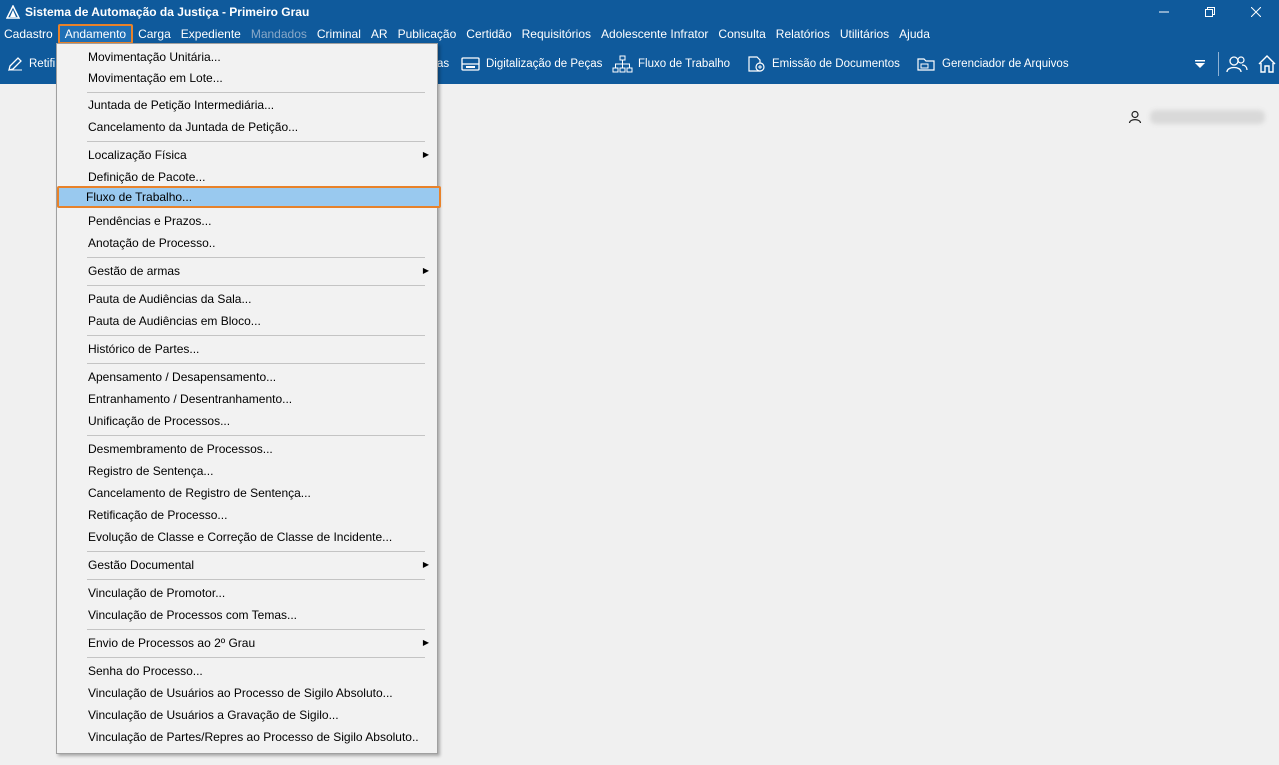 Image resolution: width=1279 pixels, height=765 pixels. Describe the element at coordinates (836, 64) in the screenshot. I see `toolbar-emissao-documentos-label: Emissão de Documentos` at that location.